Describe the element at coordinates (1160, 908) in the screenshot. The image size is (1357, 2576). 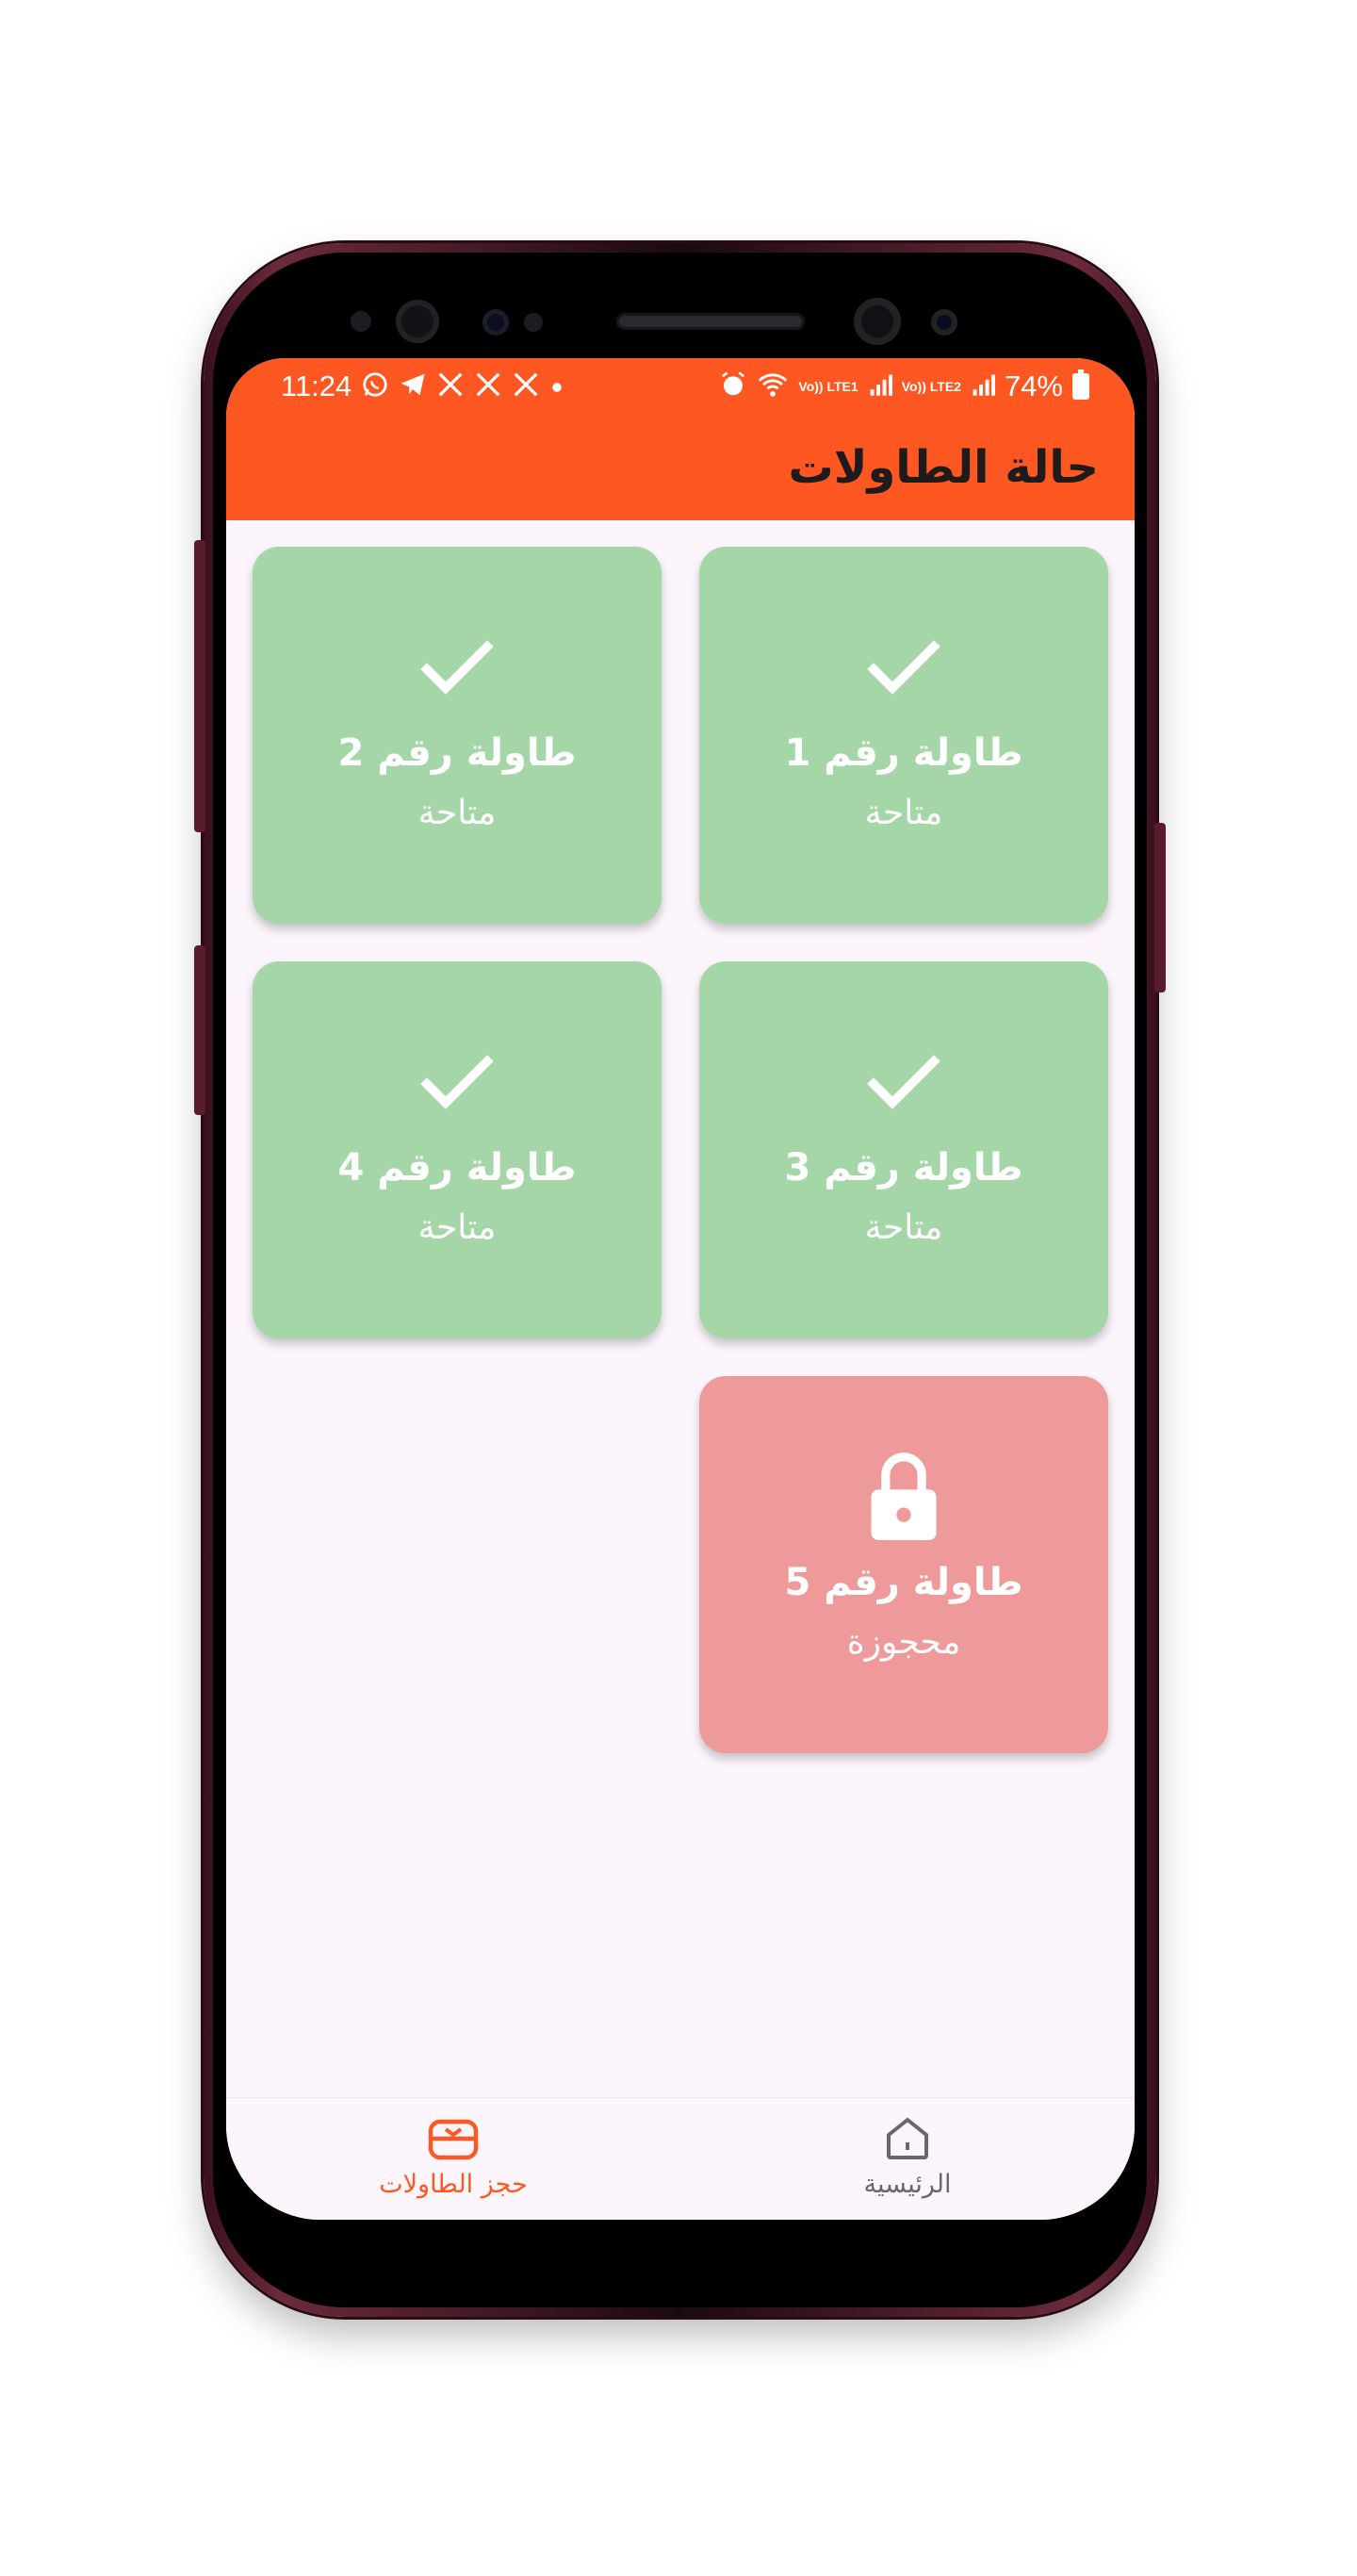
I see `power-button` at that location.